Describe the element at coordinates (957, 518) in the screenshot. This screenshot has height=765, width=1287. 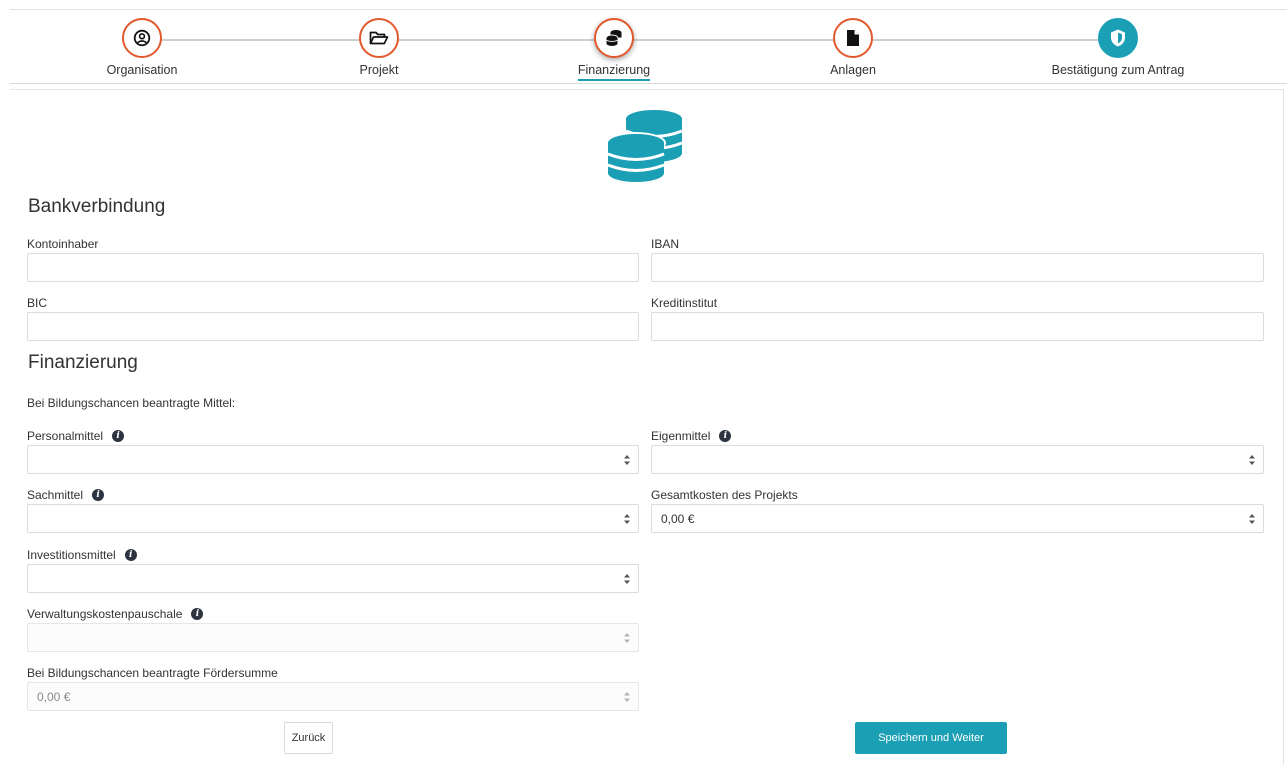
I see `total-cost-input: 0,00 €` at that location.